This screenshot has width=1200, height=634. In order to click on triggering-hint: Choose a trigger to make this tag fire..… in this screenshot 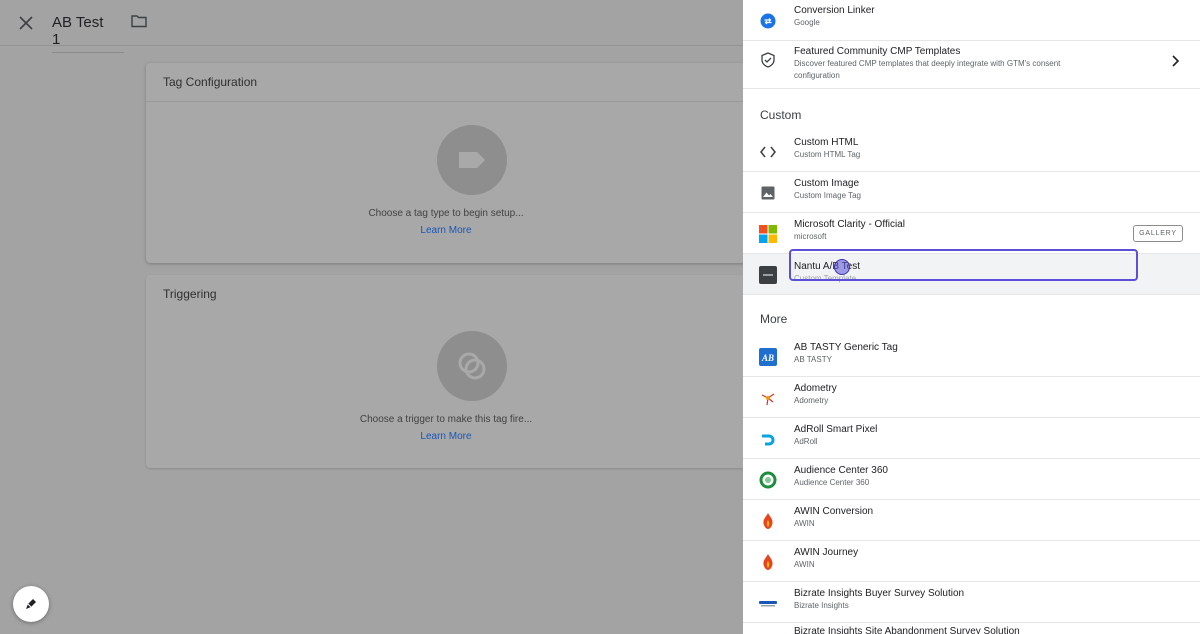, I will do `click(446, 419)`.